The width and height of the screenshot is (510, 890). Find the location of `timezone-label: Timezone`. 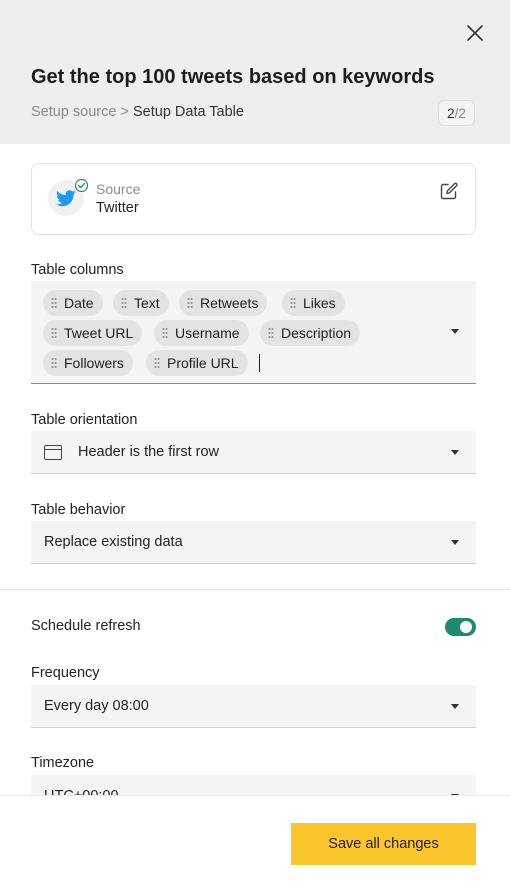

timezone-label: Timezone is located at coordinates (63, 763).